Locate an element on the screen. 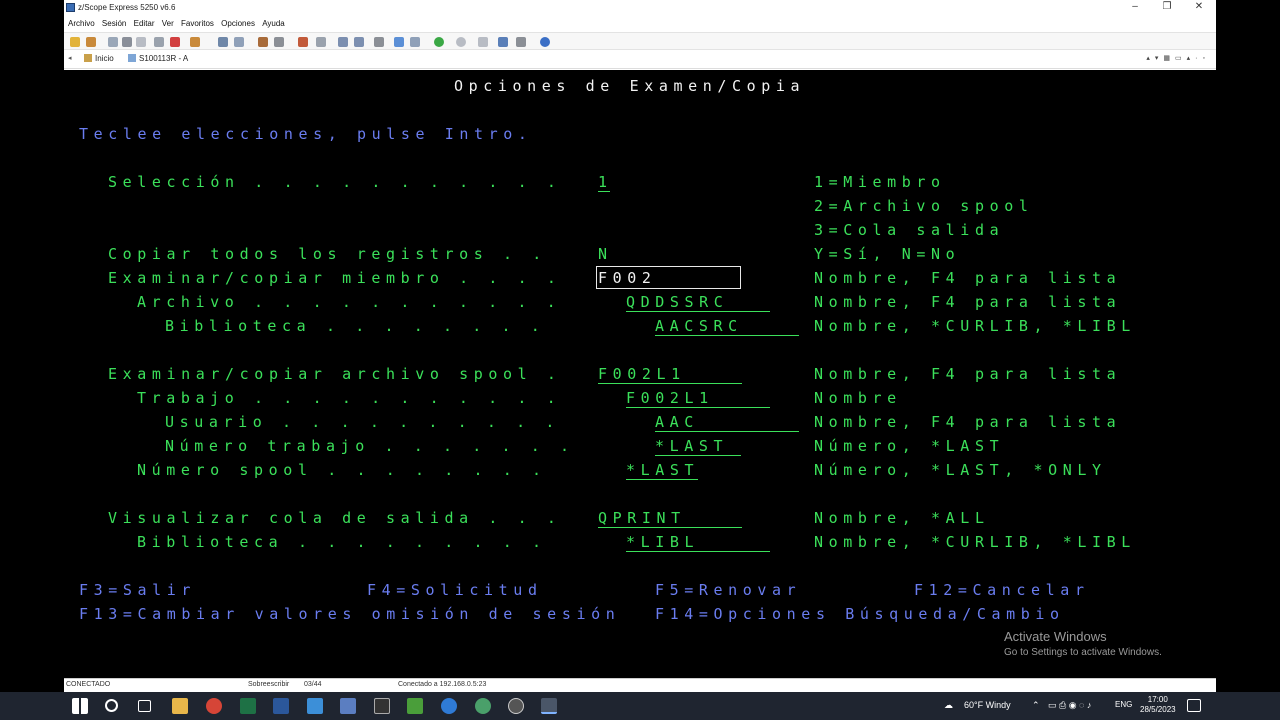 This screenshot has width=1280, height=720. menu-ayuda: Ayuda is located at coordinates (273, 23).